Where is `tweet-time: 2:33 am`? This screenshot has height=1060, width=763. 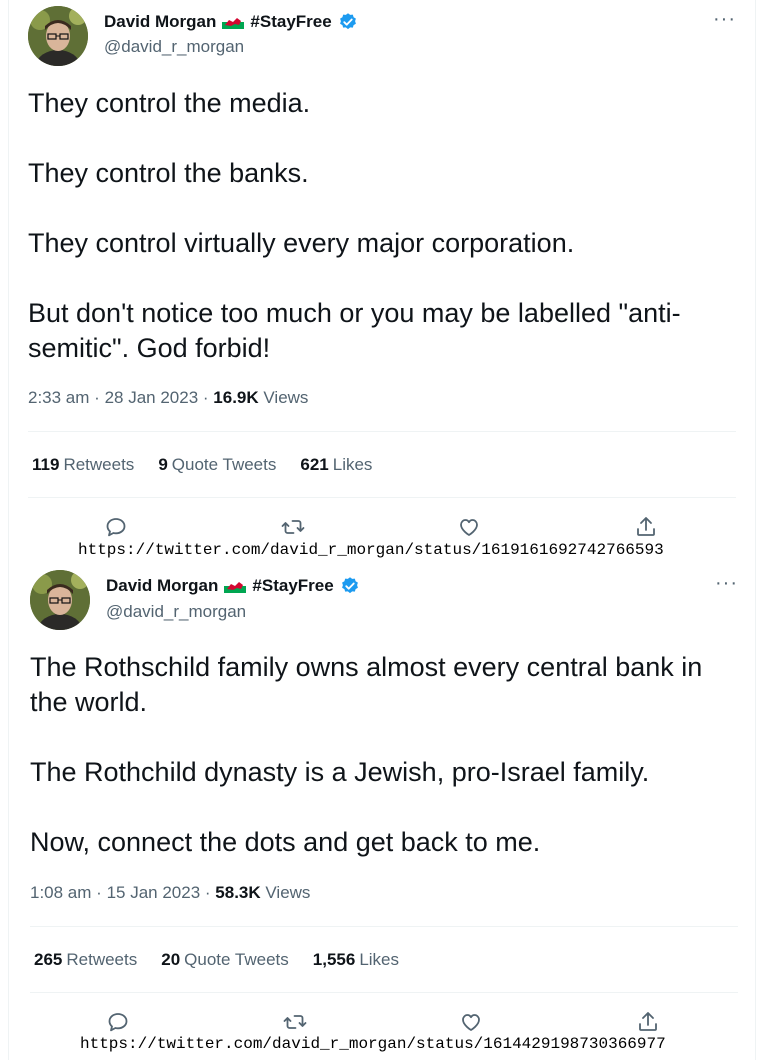
tweet-time: 2:33 am is located at coordinates (58, 397).